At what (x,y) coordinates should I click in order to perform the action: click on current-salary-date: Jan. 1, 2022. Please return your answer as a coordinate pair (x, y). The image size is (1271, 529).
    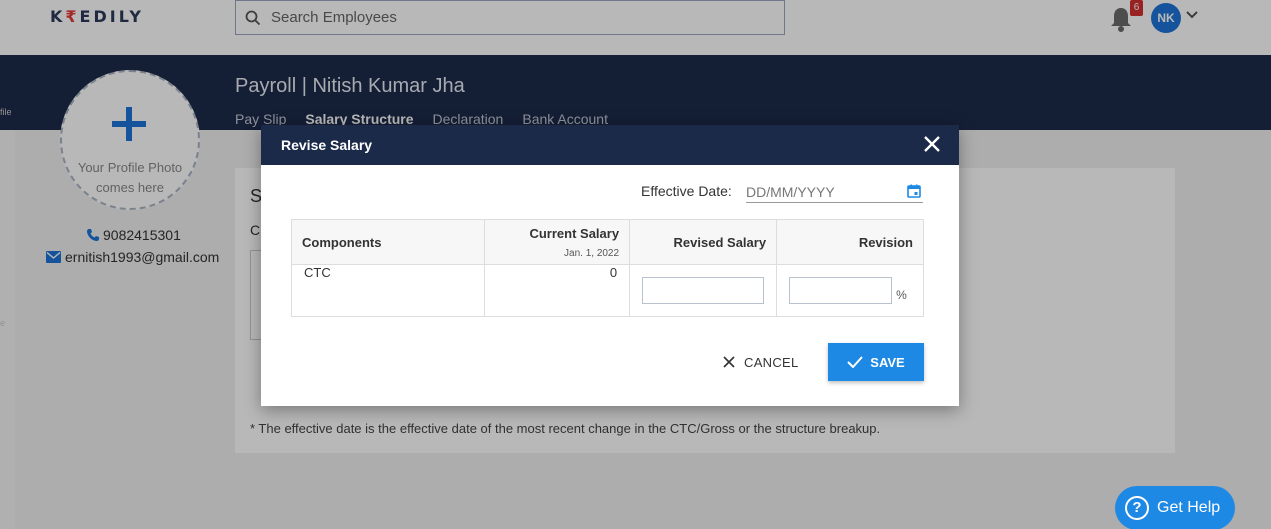
    Looking at the image, I should click on (592, 253).